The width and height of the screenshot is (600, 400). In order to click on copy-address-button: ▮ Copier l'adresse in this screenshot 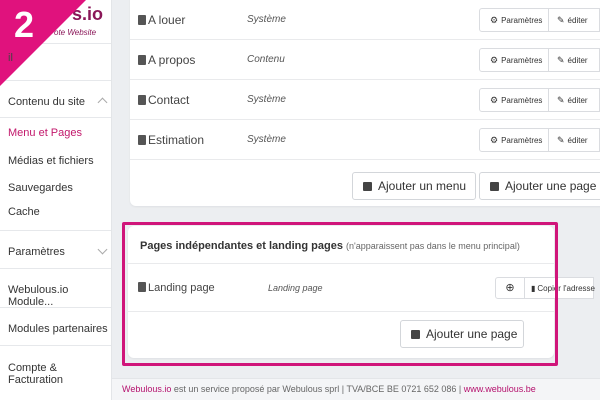, I will do `click(559, 288)`.